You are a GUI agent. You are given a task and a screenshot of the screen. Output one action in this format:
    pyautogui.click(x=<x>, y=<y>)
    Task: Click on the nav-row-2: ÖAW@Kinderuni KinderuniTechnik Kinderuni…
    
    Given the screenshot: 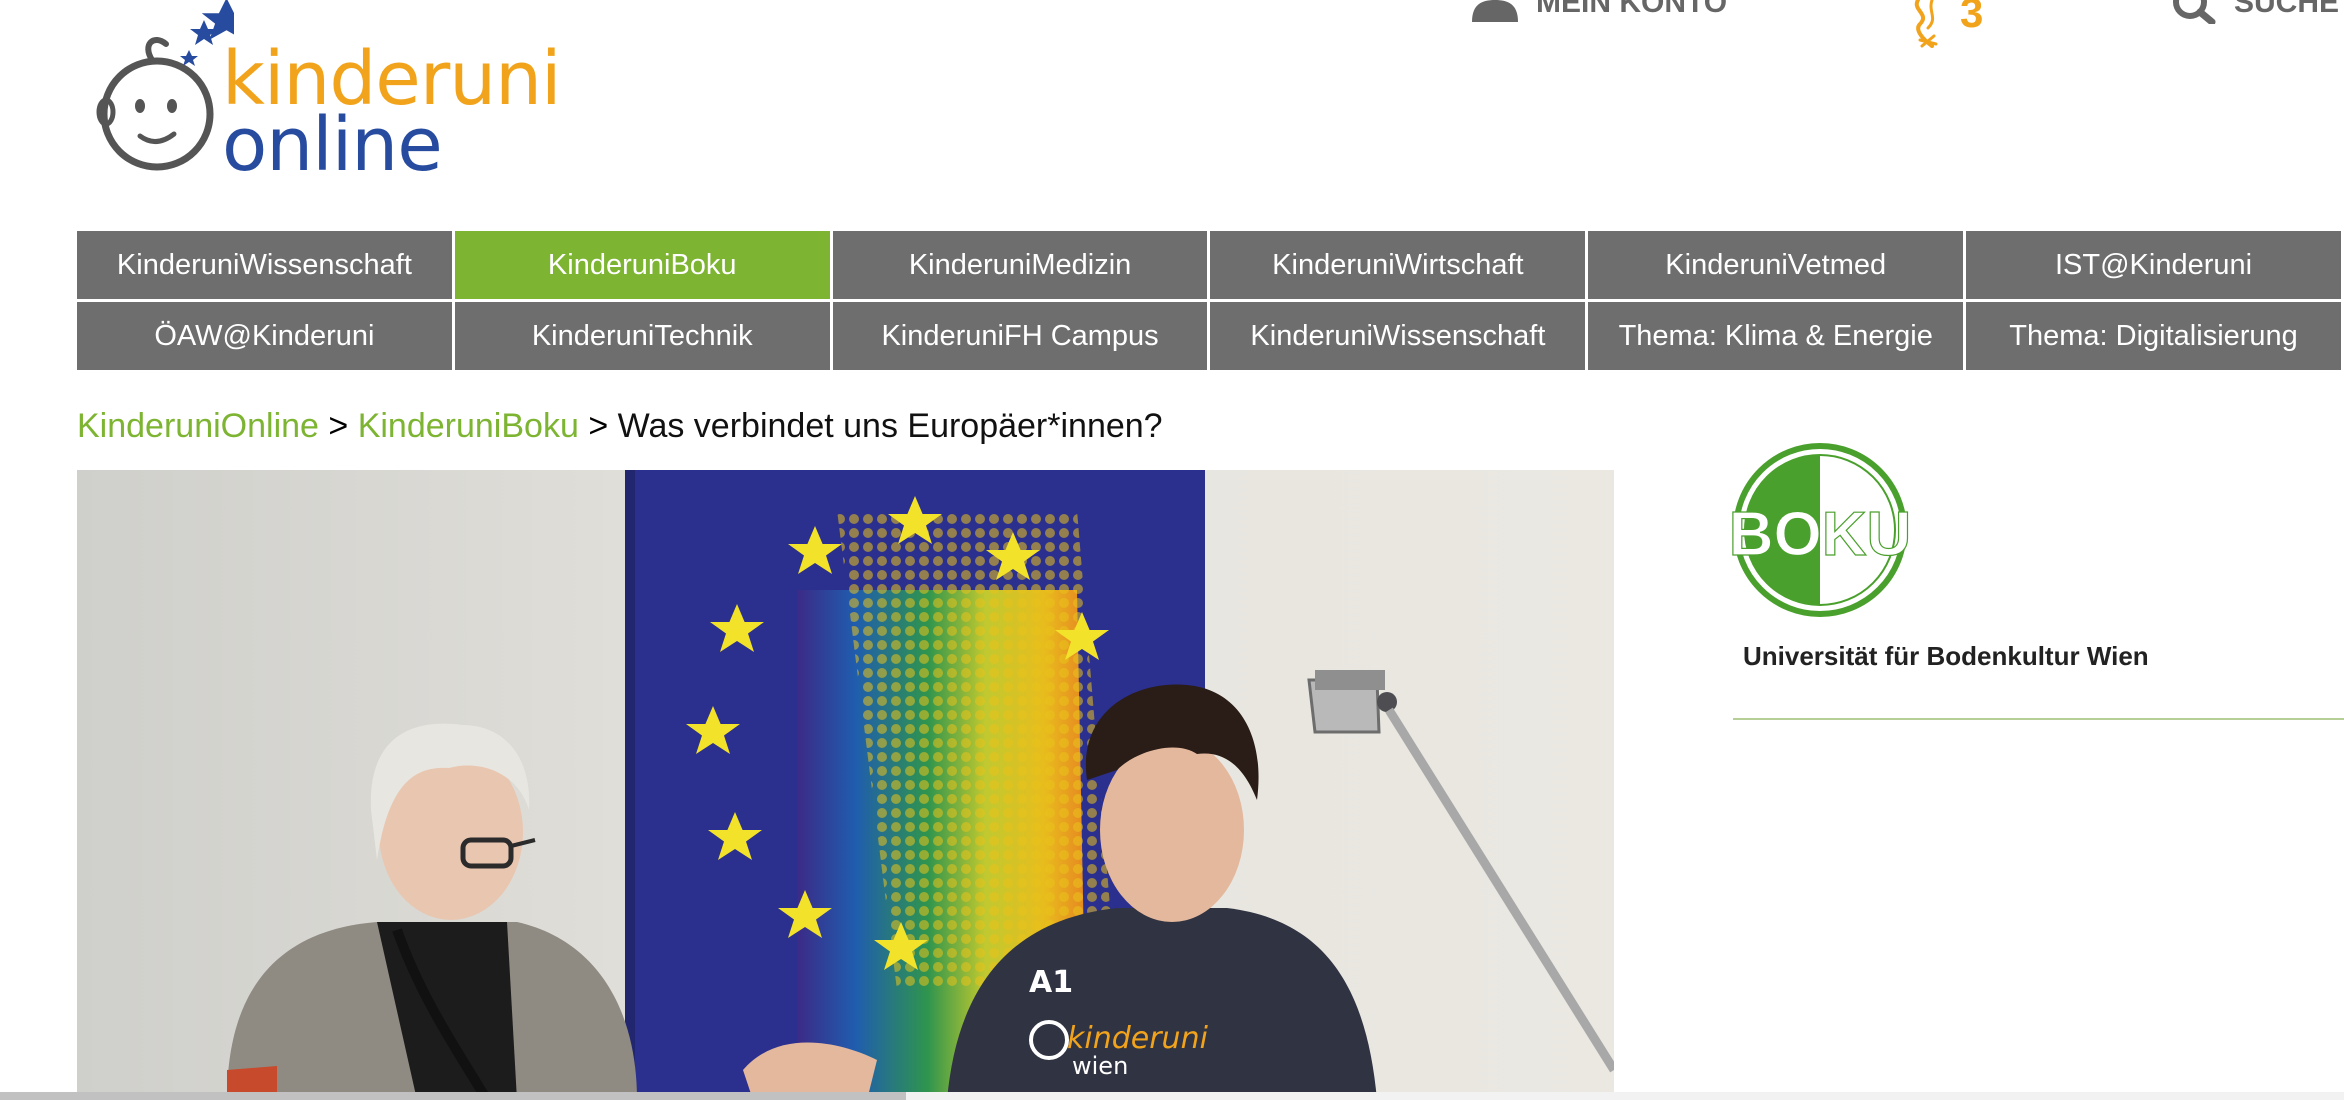 What is the action you would take?
    pyautogui.click(x=1210, y=336)
    